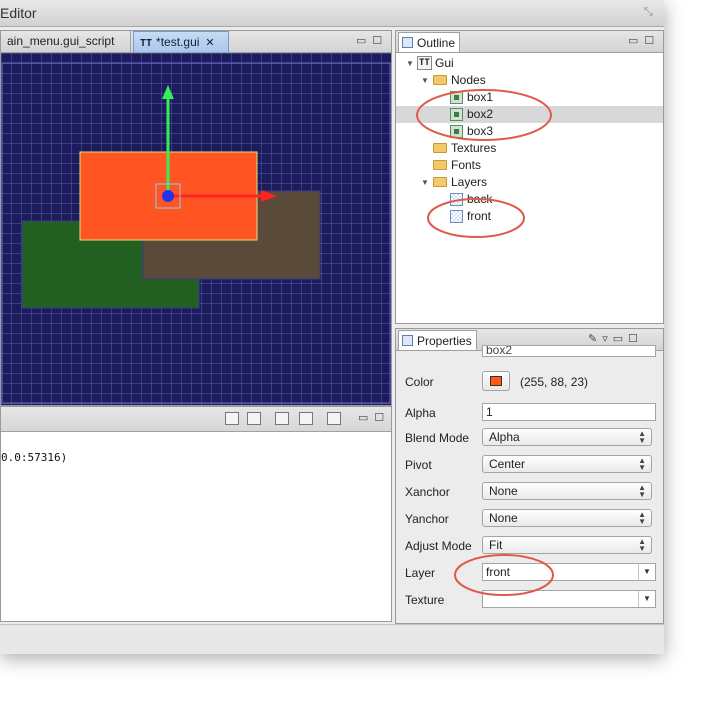  What do you see at coordinates (480, 131) in the screenshot?
I see `tree-item-label: box3` at bounding box center [480, 131].